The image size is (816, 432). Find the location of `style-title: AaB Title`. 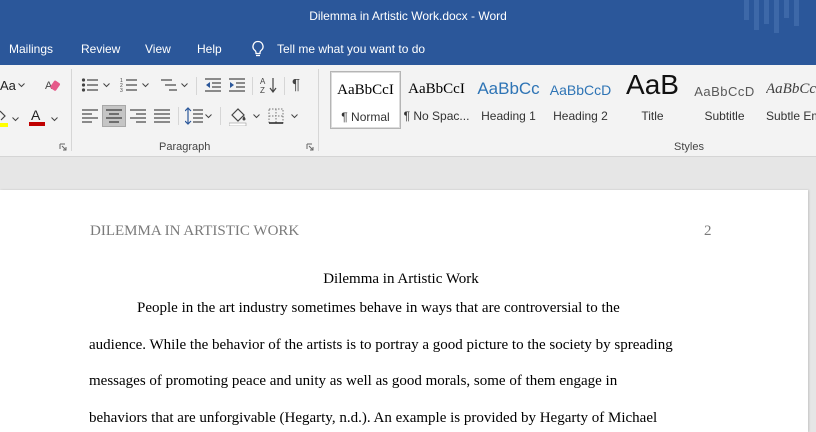

style-title: AaB Title is located at coordinates (652, 99).